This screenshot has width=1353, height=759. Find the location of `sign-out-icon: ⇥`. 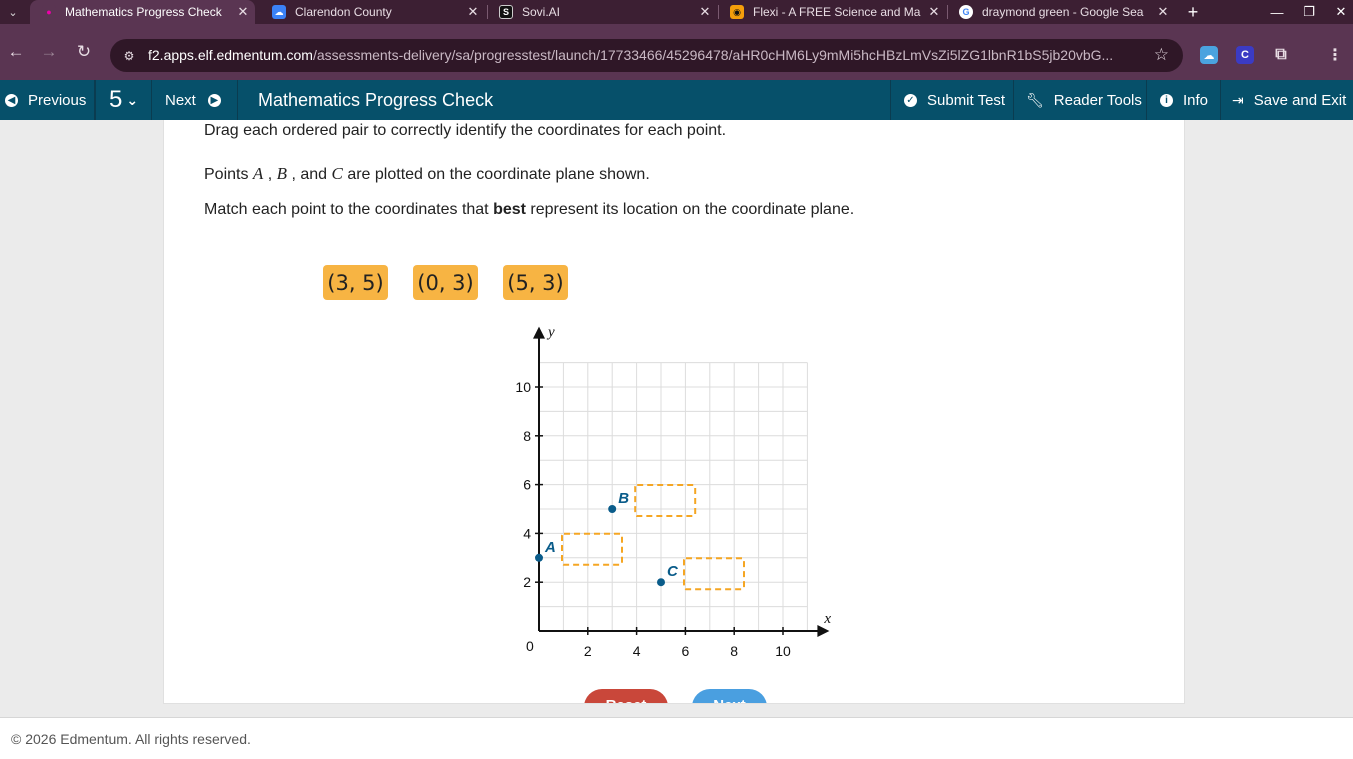

sign-out-icon: ⇥ is located at coordinates (1238, 99).